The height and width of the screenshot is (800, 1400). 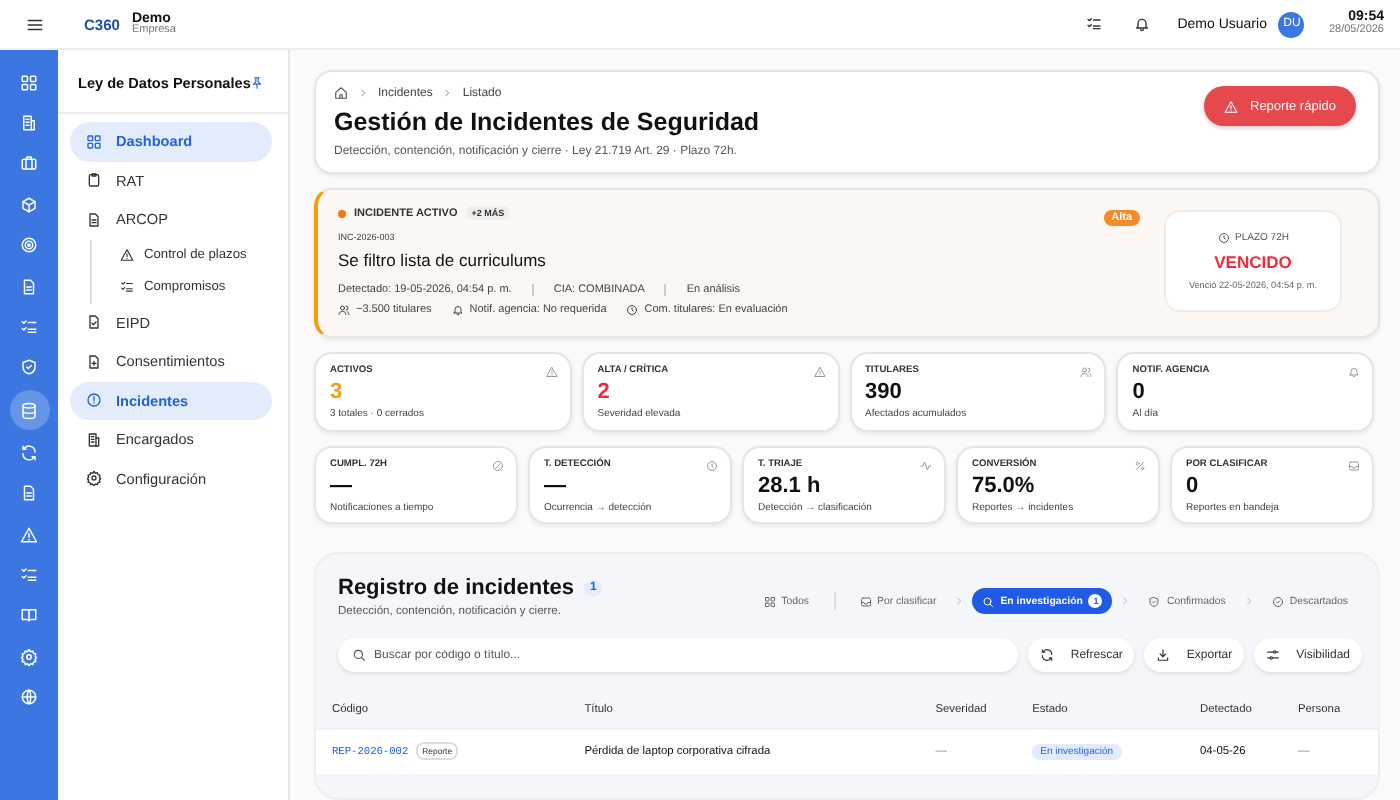 What do you see at coordinates (29, 245) in the screenshot?
I see `target-icon` at bounding box center [29, 245].